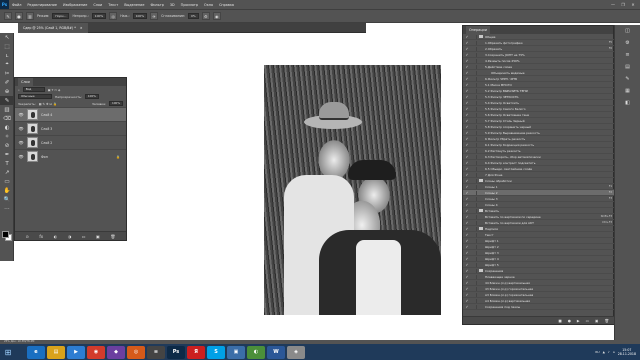  What do you see at coordinates (627, 91) in the screenshot?
I see `swatches-panel-icon: ▦` at bounding box center [627, 91].